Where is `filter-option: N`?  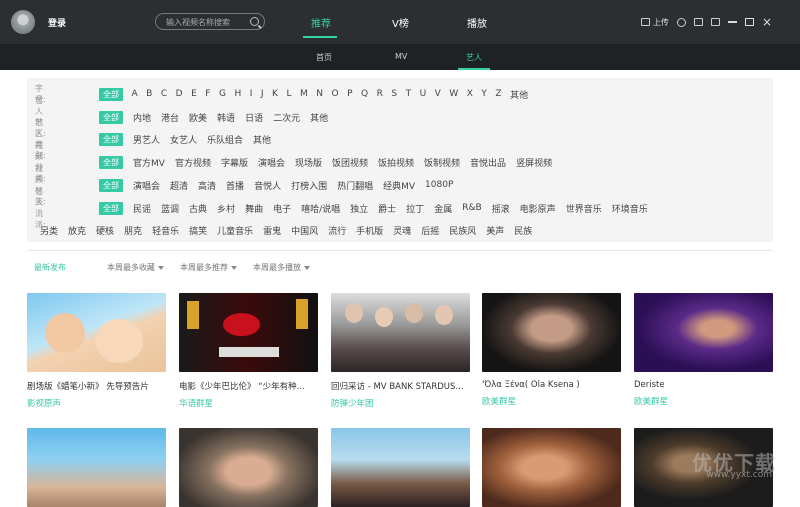 filter-option: N is located at coordinates (319, 94).